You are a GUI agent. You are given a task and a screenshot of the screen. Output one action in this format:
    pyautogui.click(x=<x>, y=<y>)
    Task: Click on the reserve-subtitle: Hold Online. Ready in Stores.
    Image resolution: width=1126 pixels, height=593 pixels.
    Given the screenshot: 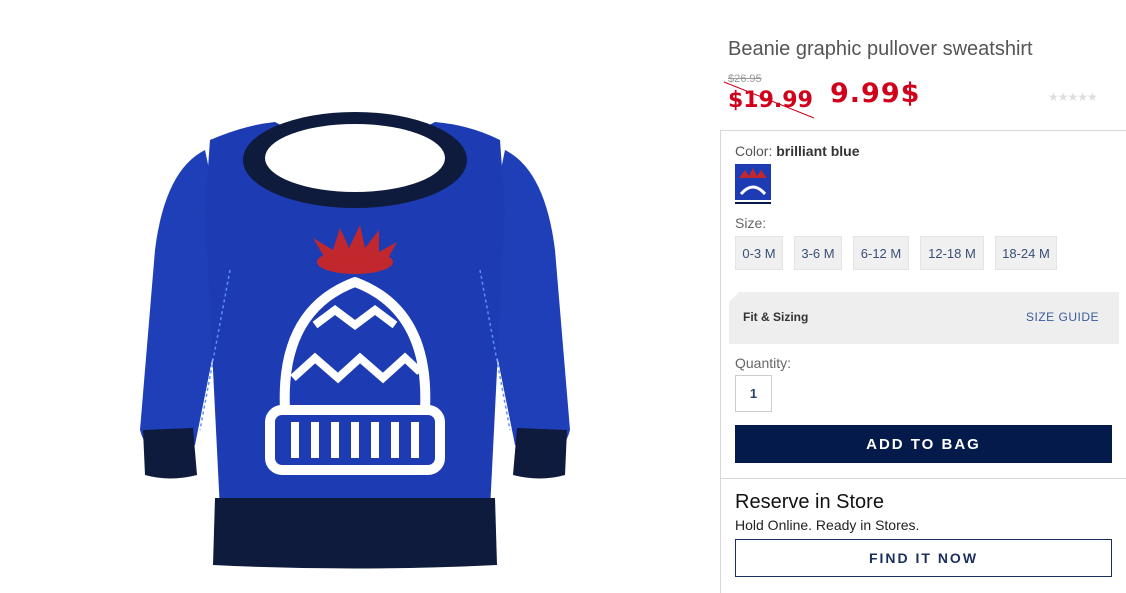 What is the action you would take?
    pyautogui.click(x=827, y=525)
    